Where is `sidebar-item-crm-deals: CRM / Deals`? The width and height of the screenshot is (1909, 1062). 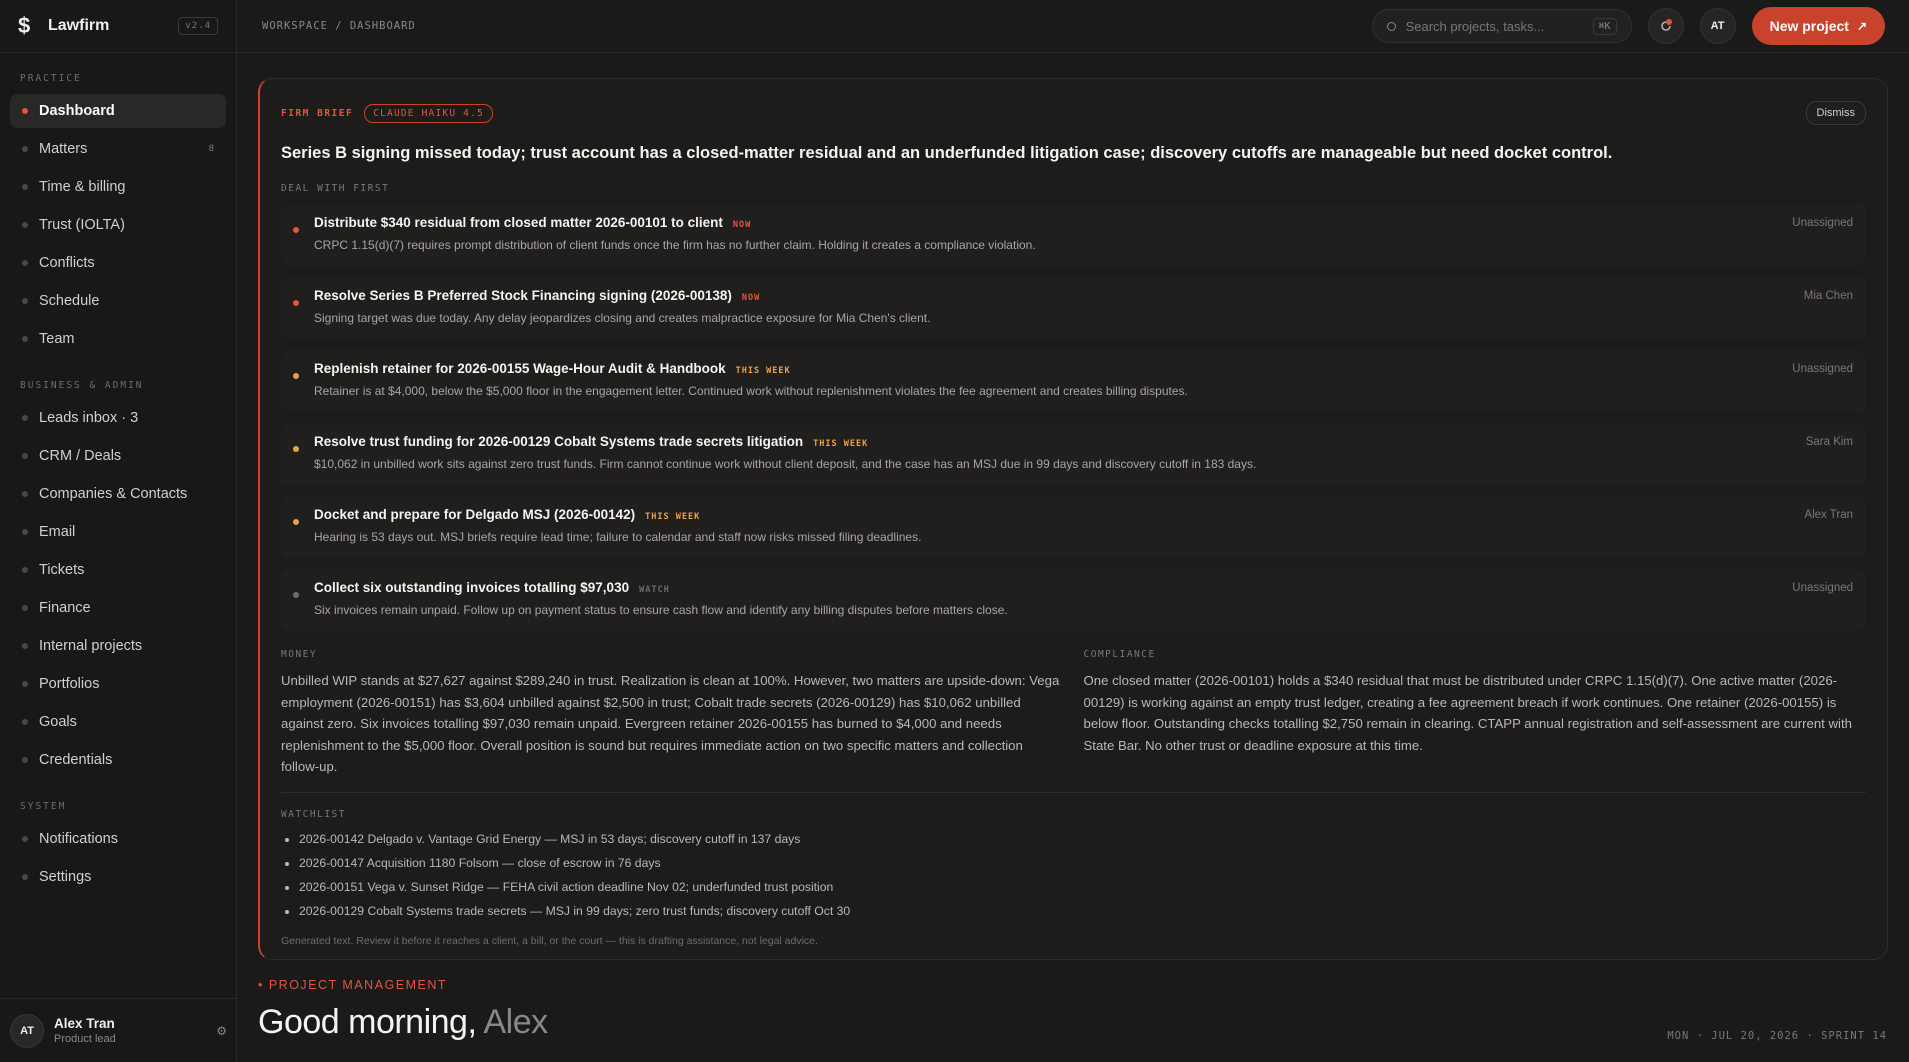 sidebar-item-crm-deals: CRM / Deals is located at coordinates (118, 456).